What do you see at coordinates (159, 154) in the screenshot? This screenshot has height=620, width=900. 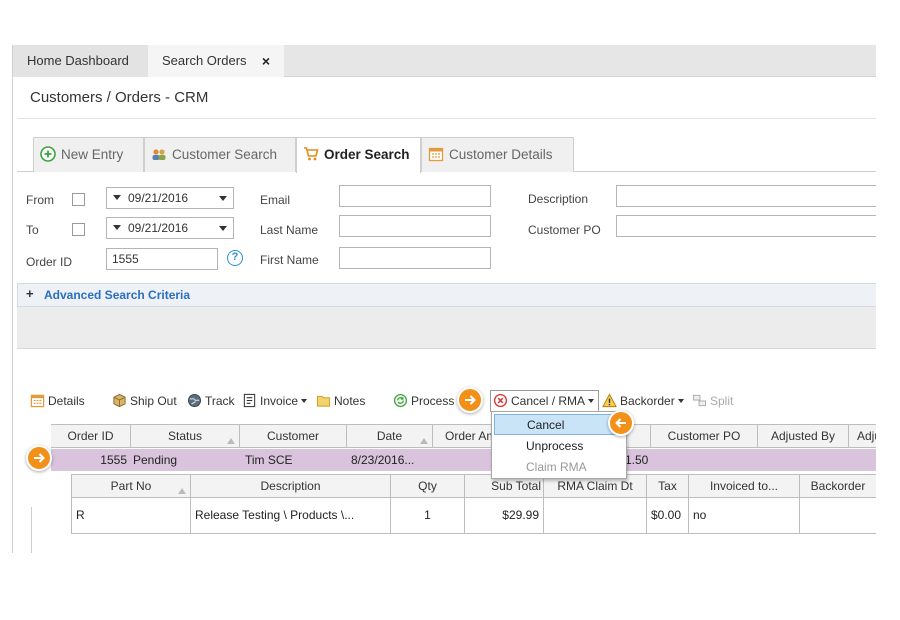 I see `users-icon` at bounding box center [159, 154].